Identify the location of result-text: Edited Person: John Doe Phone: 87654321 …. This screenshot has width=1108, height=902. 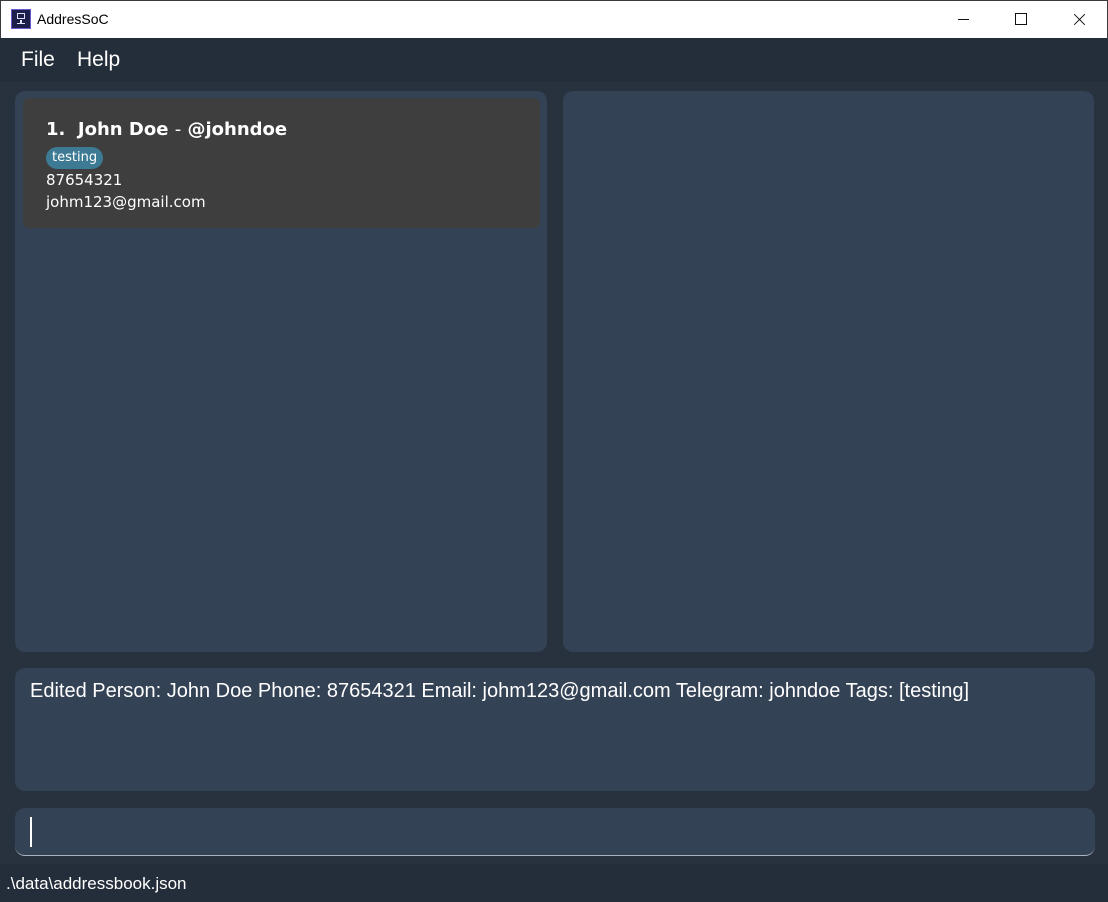
(500, 691).